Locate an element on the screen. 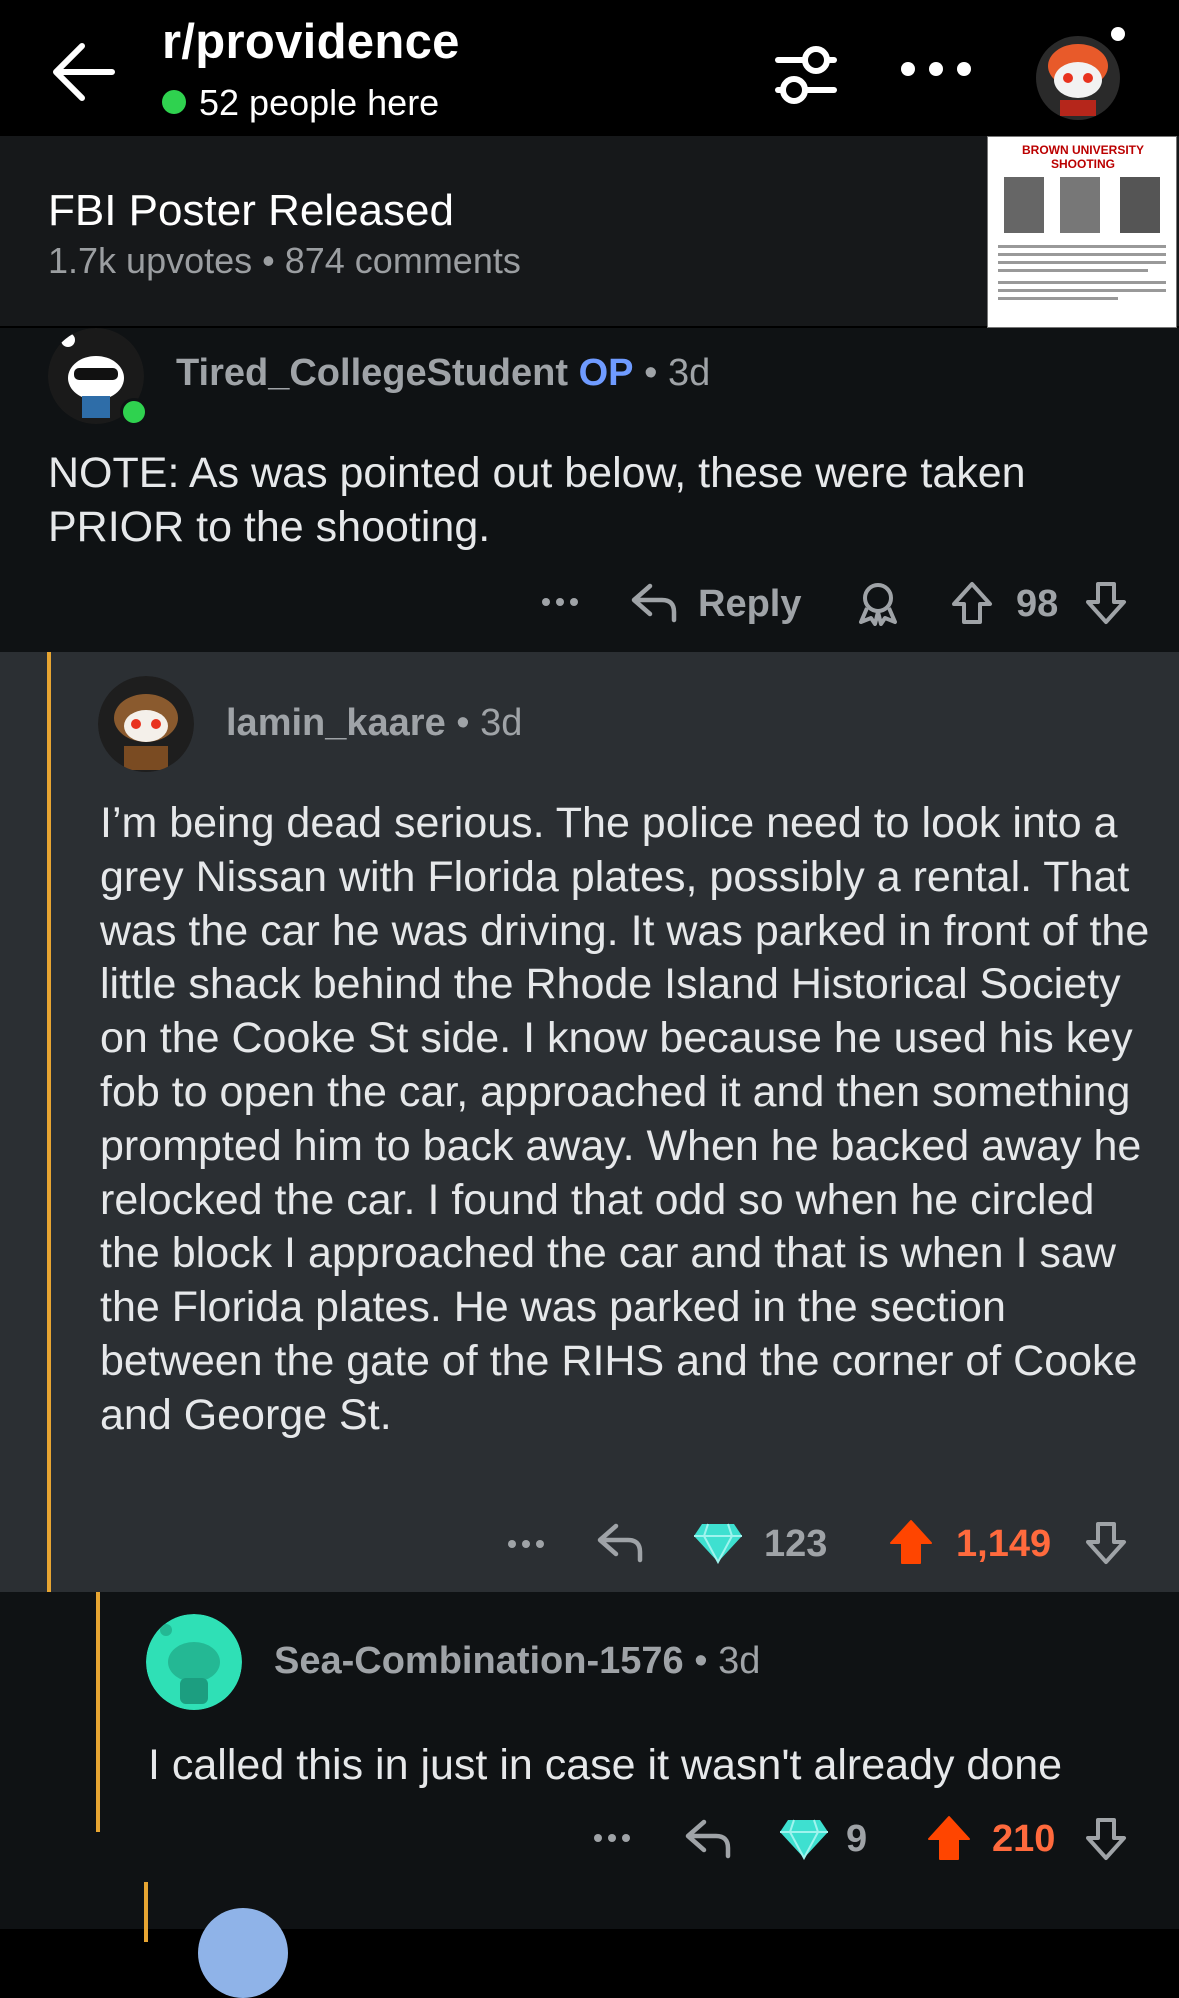 This screenshot has height=1998, width=1179. filter-icon is located at coordinates (806, 76).